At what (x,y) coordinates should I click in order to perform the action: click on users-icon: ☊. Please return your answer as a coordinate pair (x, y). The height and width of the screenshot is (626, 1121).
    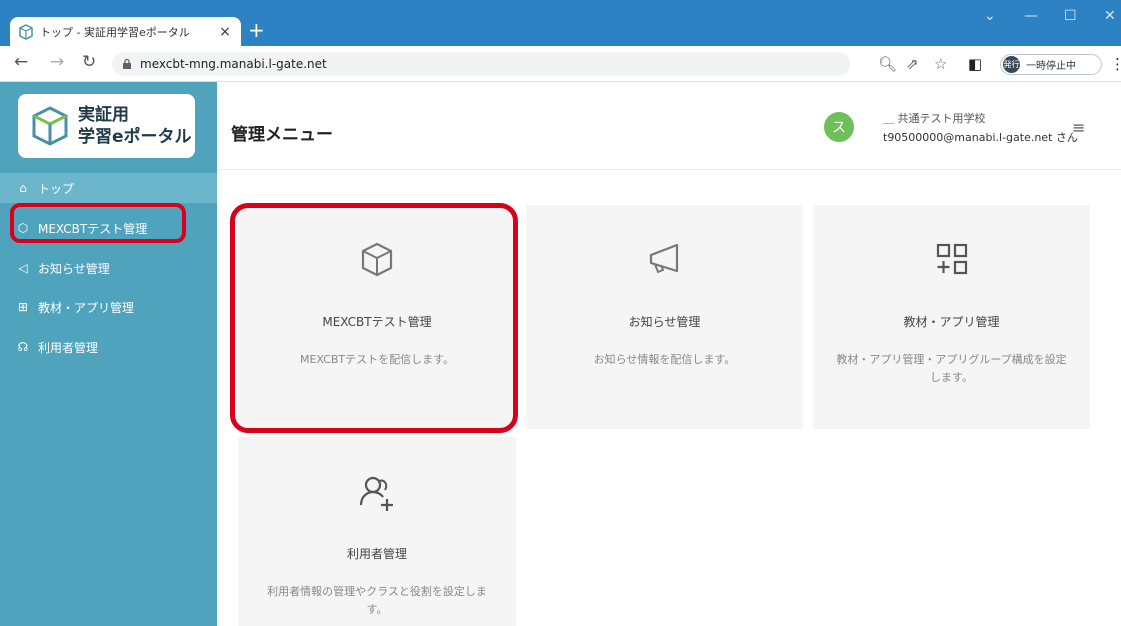
    Looking at the image, I should click on (23, 347).